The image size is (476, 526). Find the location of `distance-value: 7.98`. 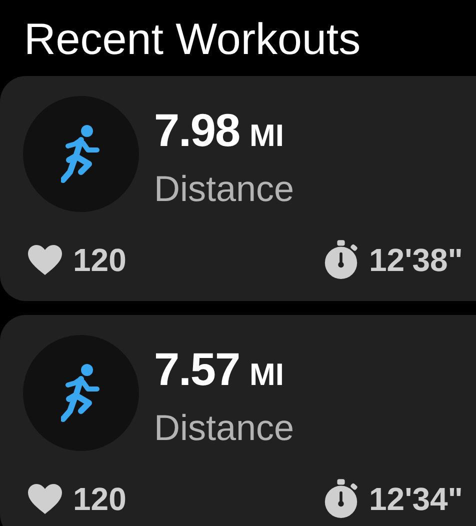

distance-value: 7.98 is located at coordinates (197, 130).